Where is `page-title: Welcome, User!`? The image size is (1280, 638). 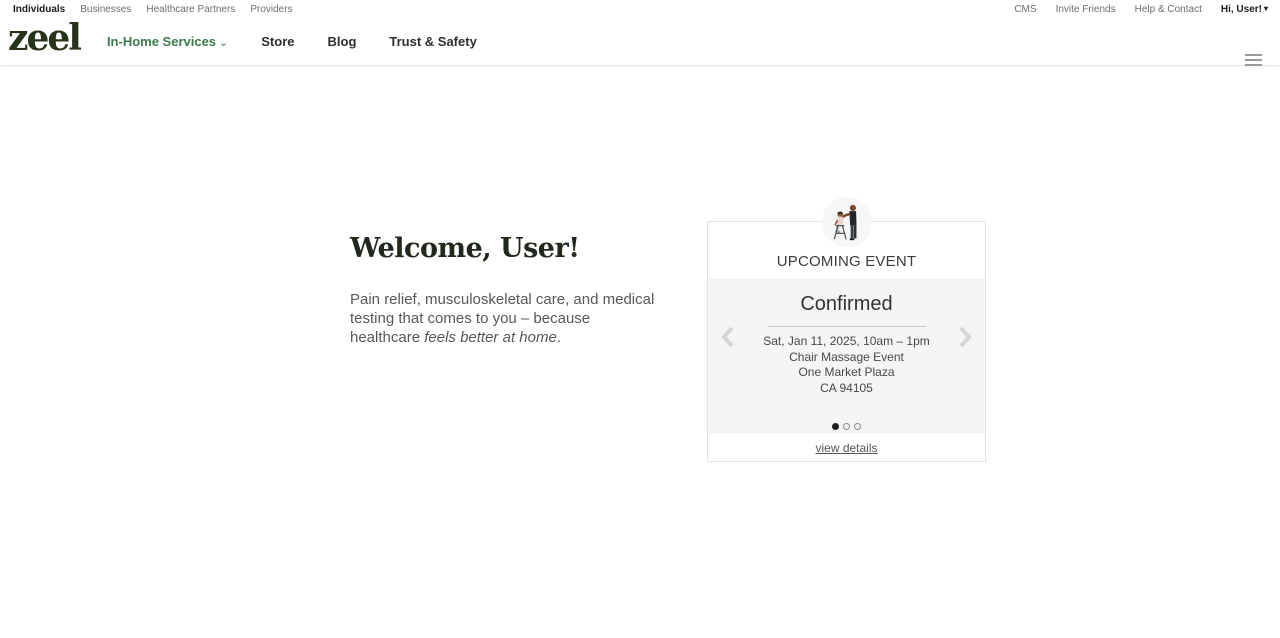
page-title: Welcome, User! is located at coordinates (465, 248).